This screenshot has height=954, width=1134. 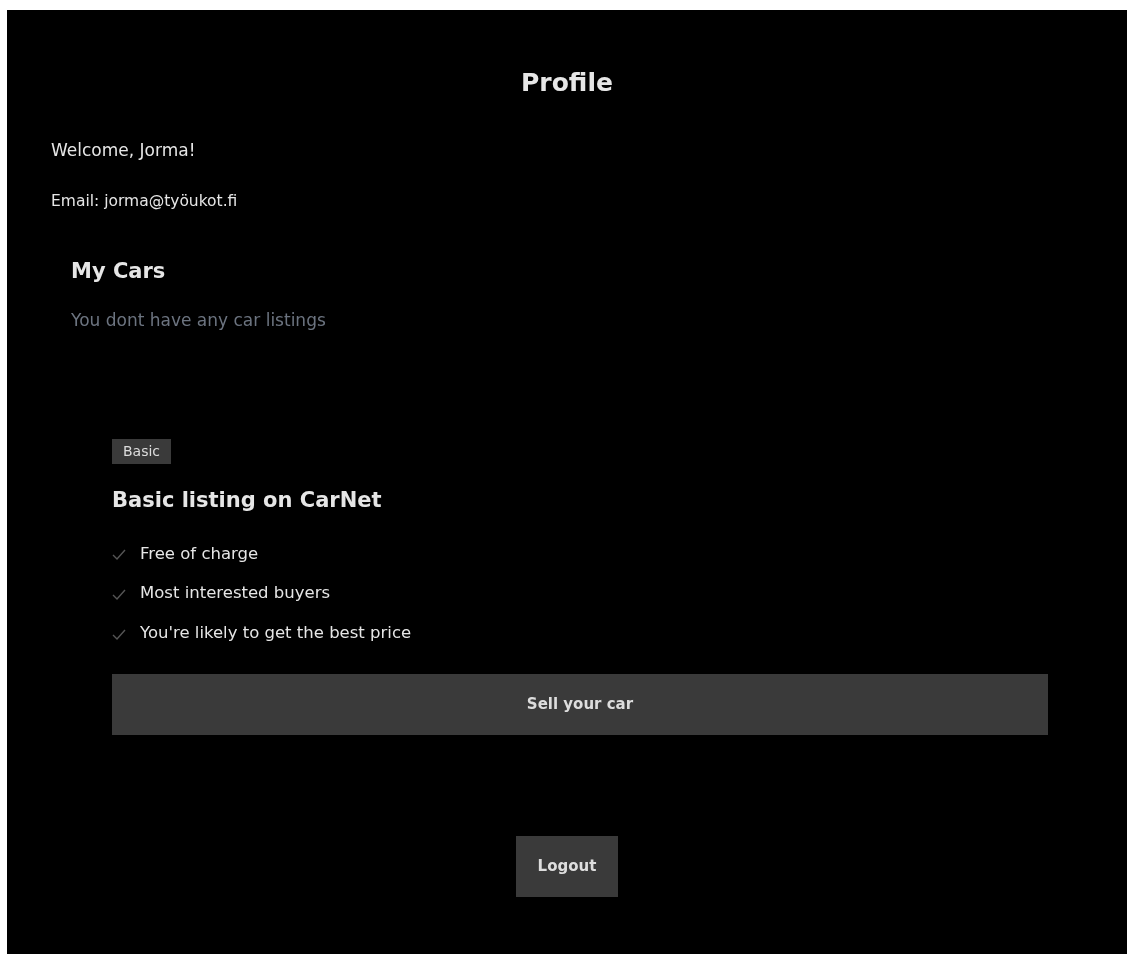 I want to click on email-text: Email: jorma@työukot.fi, so click(x=145, y=201).